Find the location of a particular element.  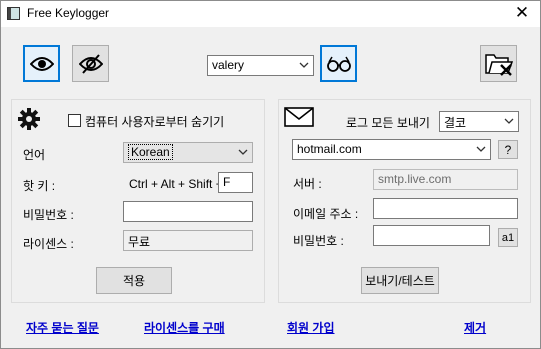

buy-license-link: 라이센스를 구매 is located at coordinates (184, 327).